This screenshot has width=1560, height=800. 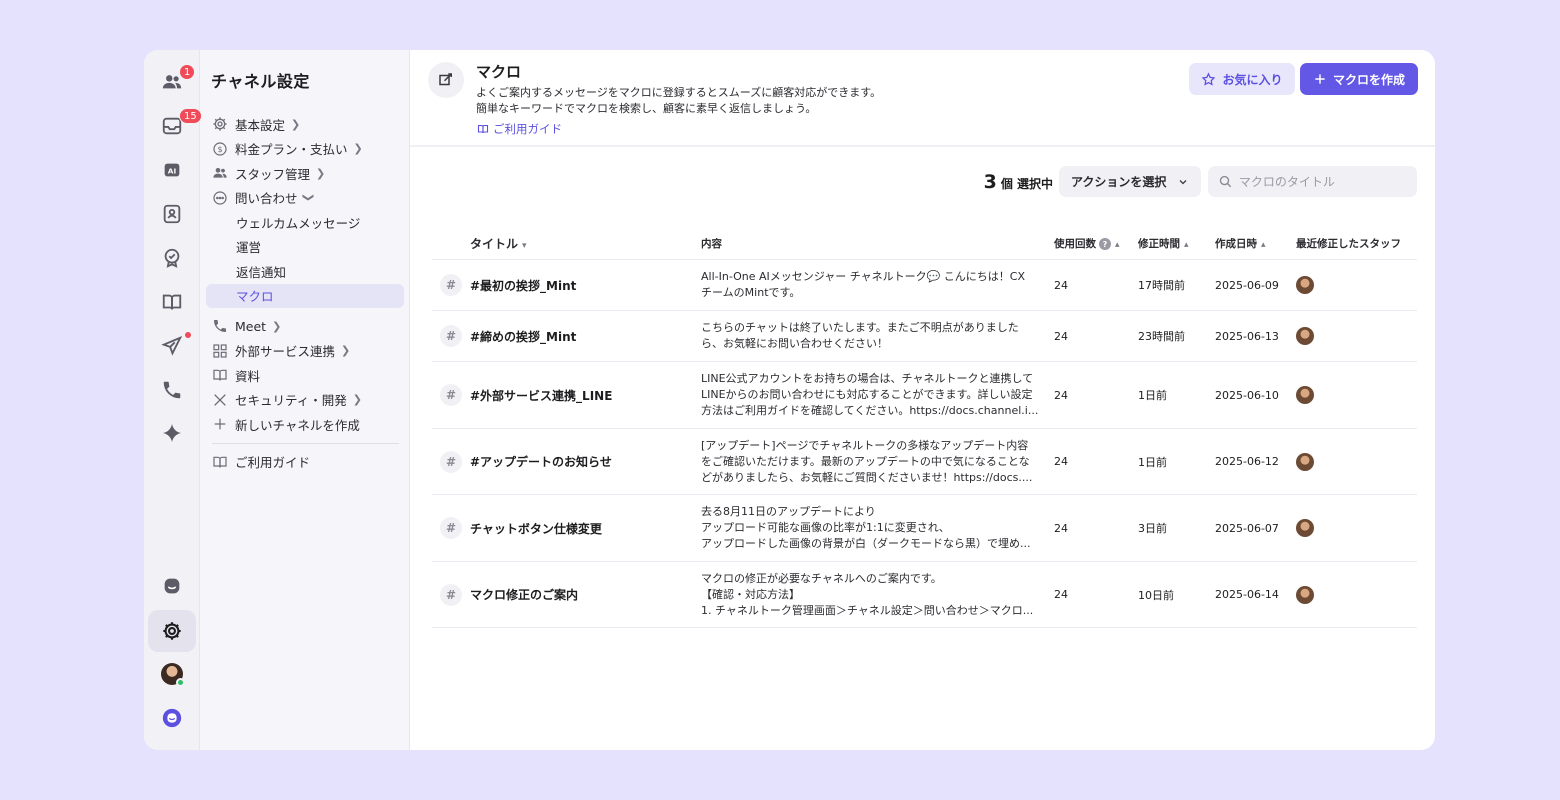 I want to click on content-line: ら、お気軽にお問い合わせください！, so click(x=794, y=343).